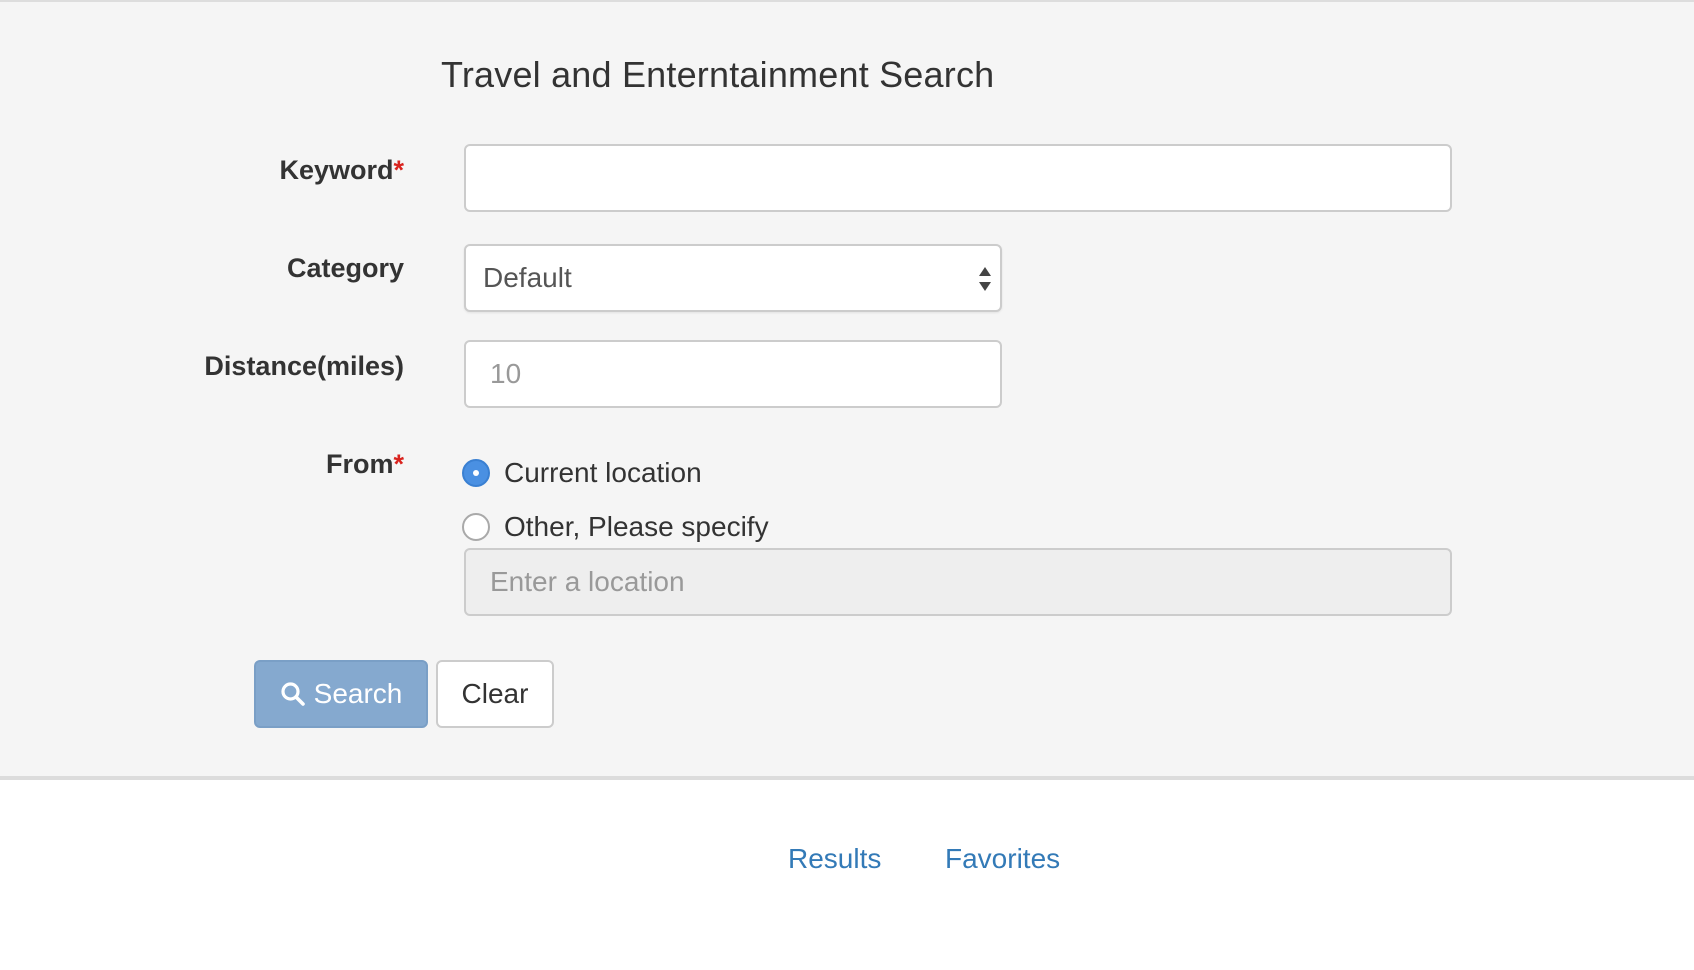 Image resolution: width=1694 pixels, height=970 pixels. I want to click on radio-other-location: Other, Please specify, so click(615, 527).